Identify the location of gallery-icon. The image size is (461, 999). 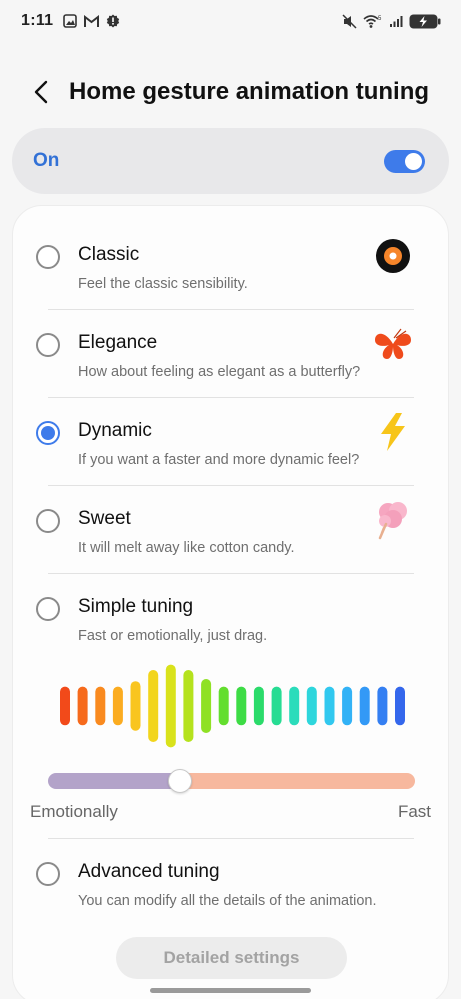
(70, 21).